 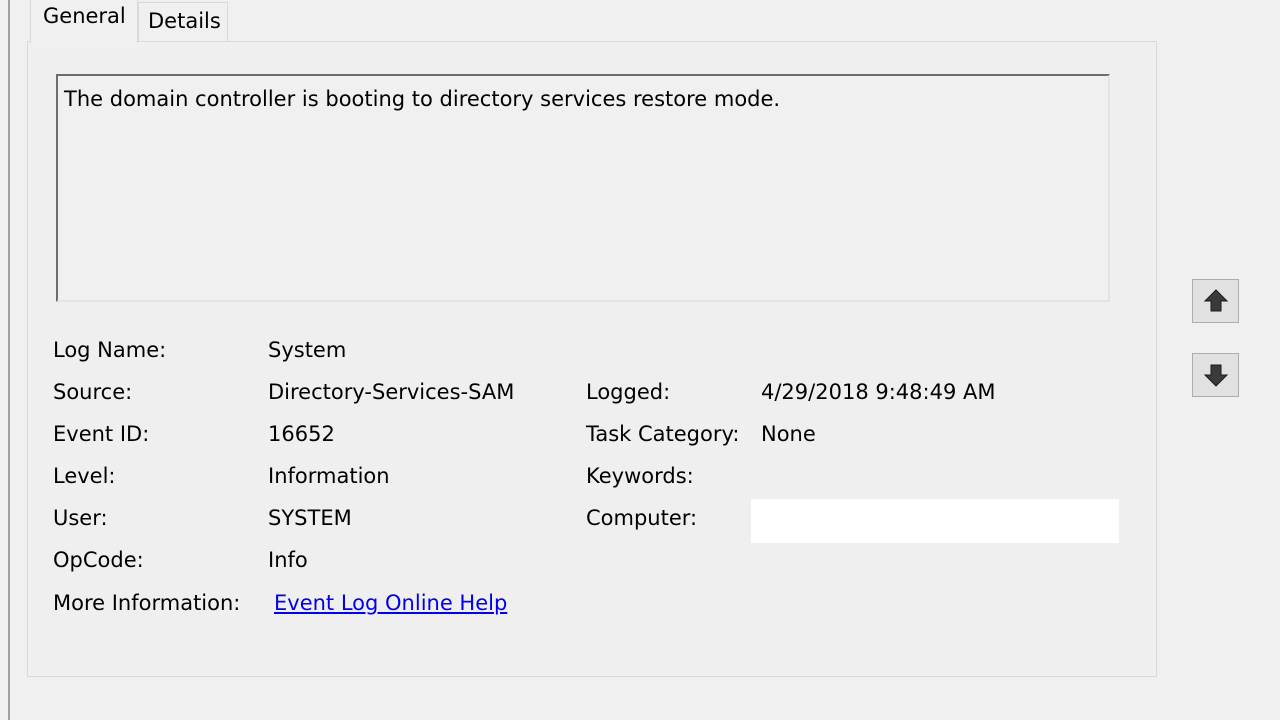 What do you see at coordinates (84, 476) in the screenshot?
I see `level-label: Level:` at bounding box center [84, 476].